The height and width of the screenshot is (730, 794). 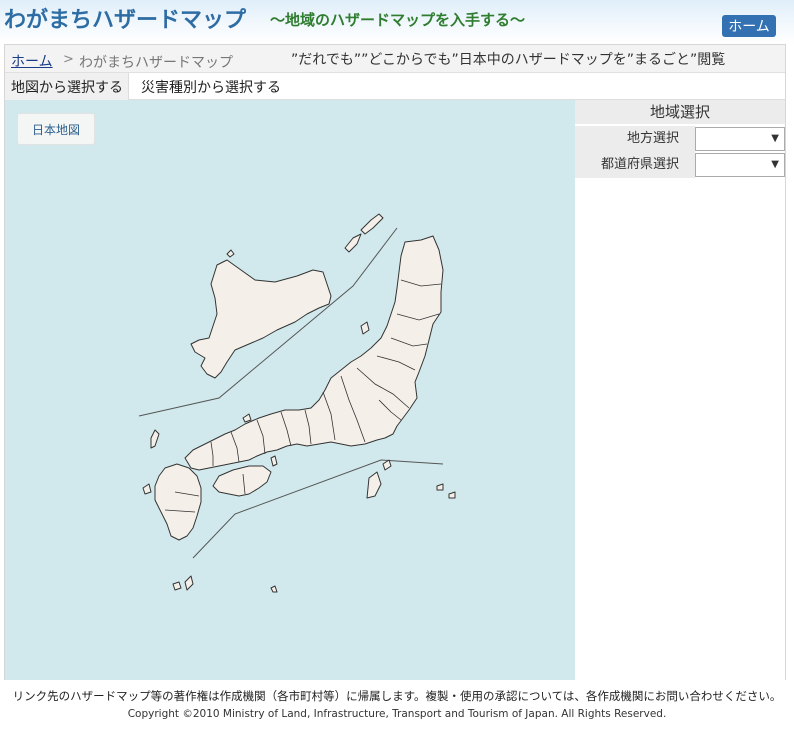 I want to click on prefecture-label: 都道府県選択, so click(x=635, y=165).